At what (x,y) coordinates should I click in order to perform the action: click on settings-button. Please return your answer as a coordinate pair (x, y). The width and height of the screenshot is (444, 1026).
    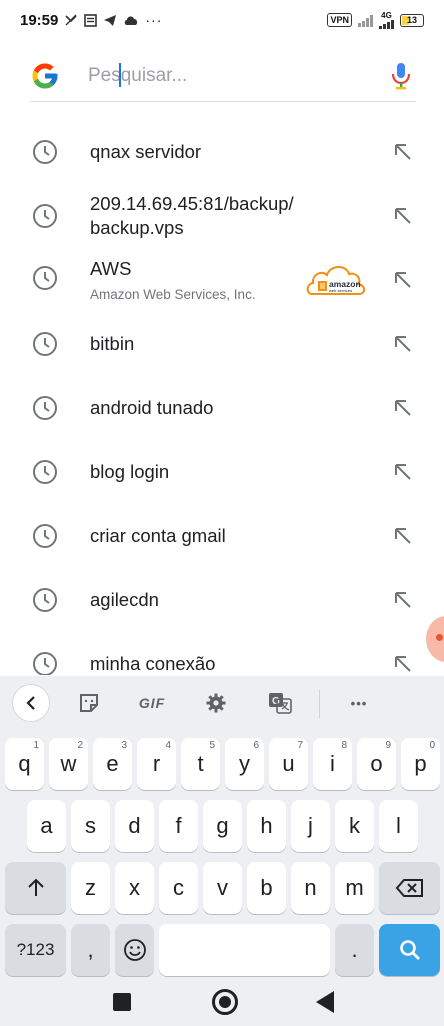
    Looking at the image, I should click on (216, 703).